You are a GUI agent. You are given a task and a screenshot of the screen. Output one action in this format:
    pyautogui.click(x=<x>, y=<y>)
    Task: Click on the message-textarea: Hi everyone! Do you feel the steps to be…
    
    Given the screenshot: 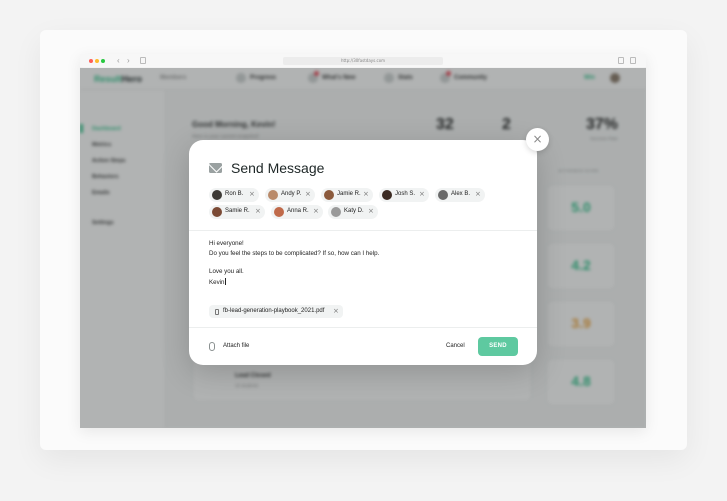 What is the action you would take?
    pyautogui.click(x=363, y=265)
    